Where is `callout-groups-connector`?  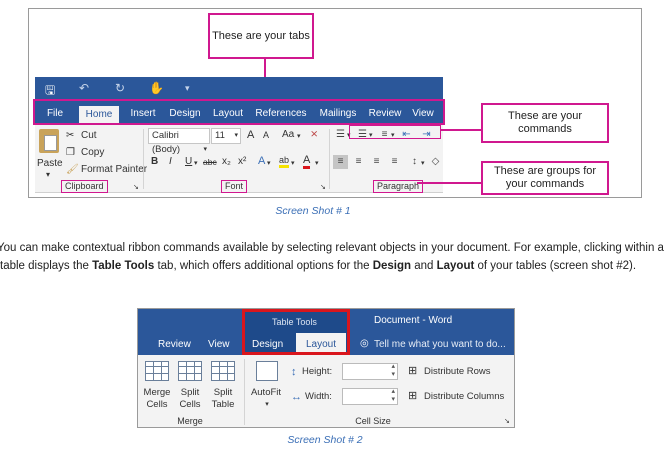 callout-groups-connector is located at coordinates (449, 183).